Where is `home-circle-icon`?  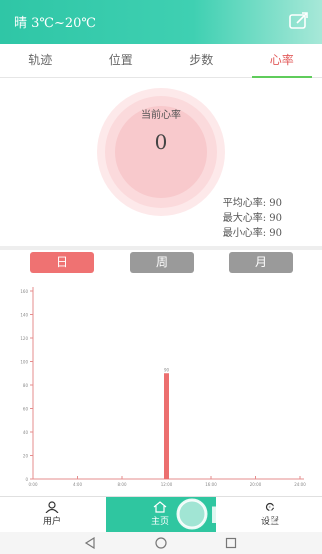 home-circle-icon is located at coordinates (161, 543).